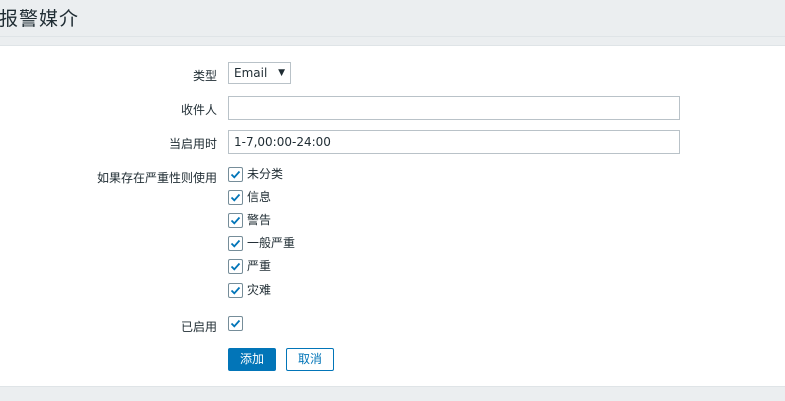  What do you see at coordinates (265, 174) in the screenshot?
I see `checkbox-label: 未分类` at bounding box center [265, 174].